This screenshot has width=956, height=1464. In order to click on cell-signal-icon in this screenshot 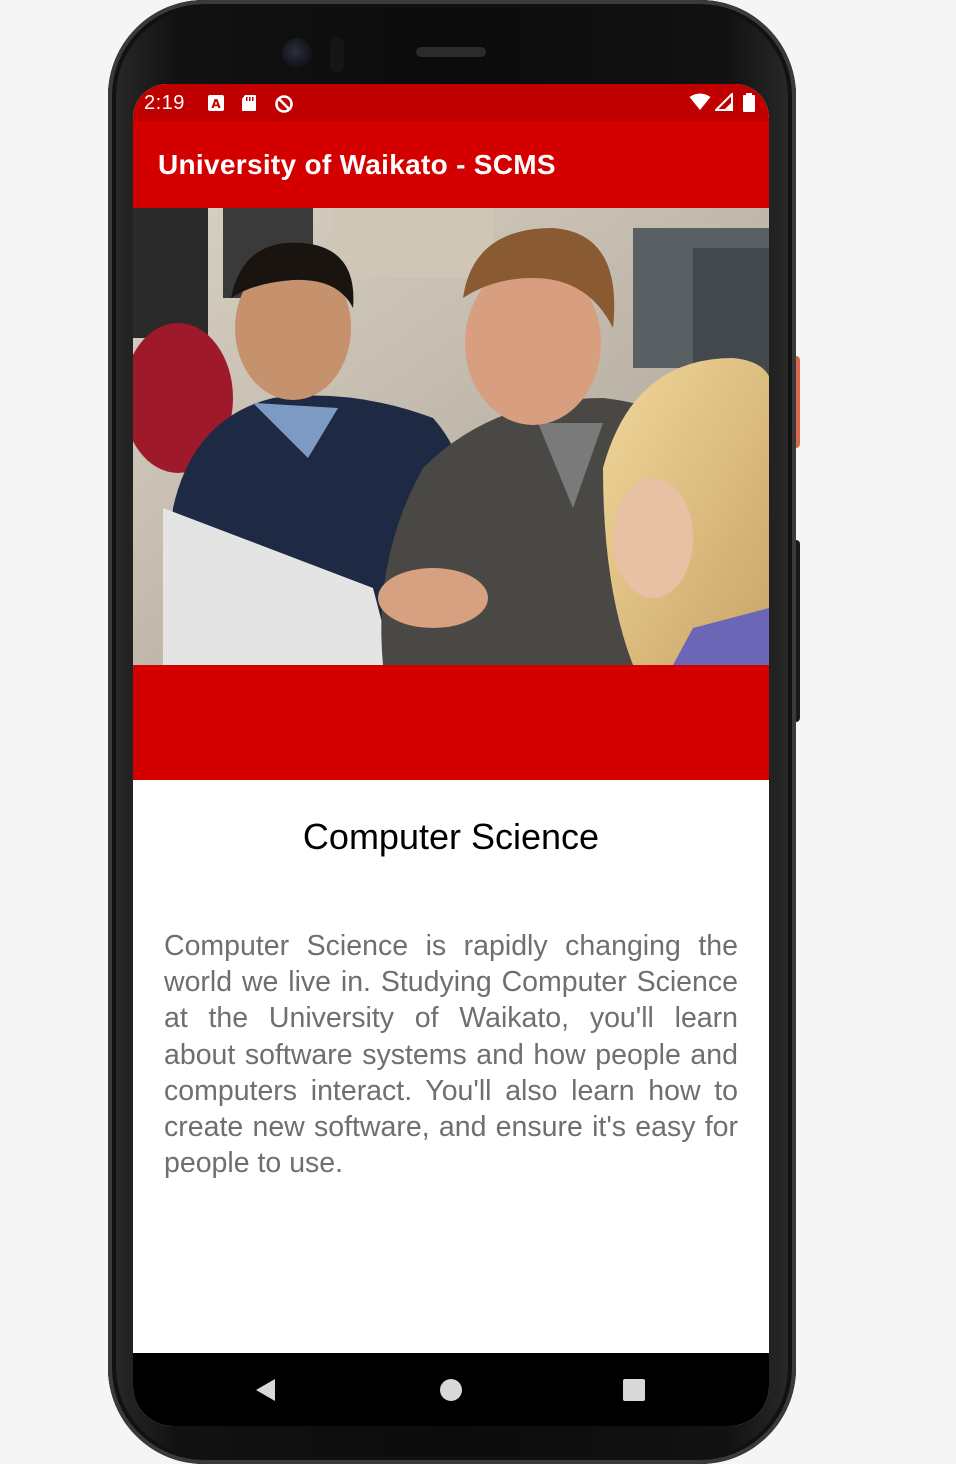, I will do `click(723, 103)`.